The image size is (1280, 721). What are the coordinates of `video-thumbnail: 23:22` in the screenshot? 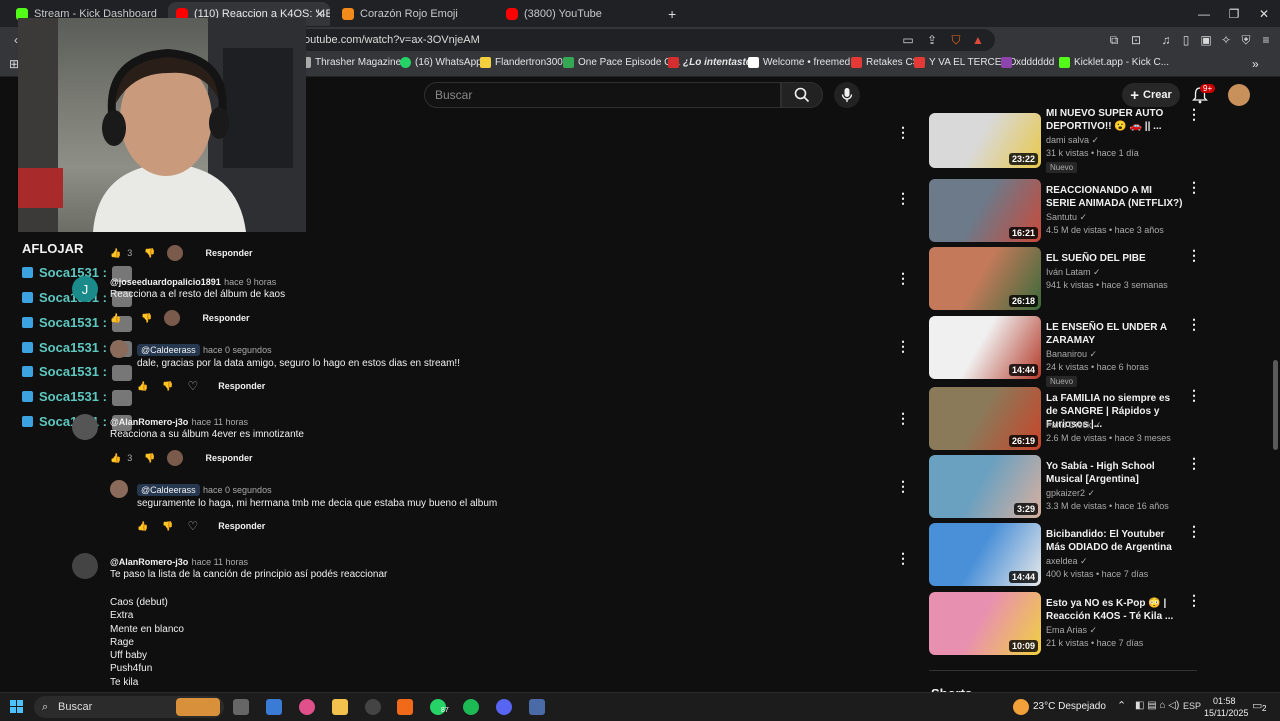 It's located at (985, 140).